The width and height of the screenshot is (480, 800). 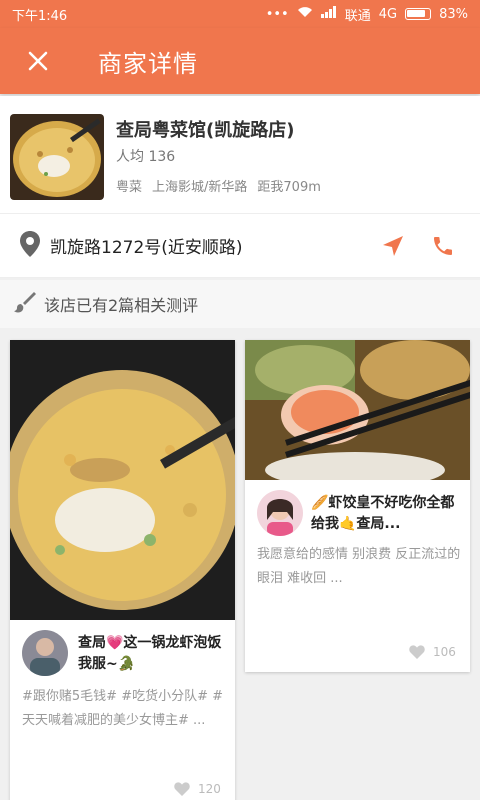 I want to click on shop-header: 查局粤菜馆(凯旋路店) 人均 136 粤菜 上海影城/新华路 距我709m, so click(x=240, y=155).